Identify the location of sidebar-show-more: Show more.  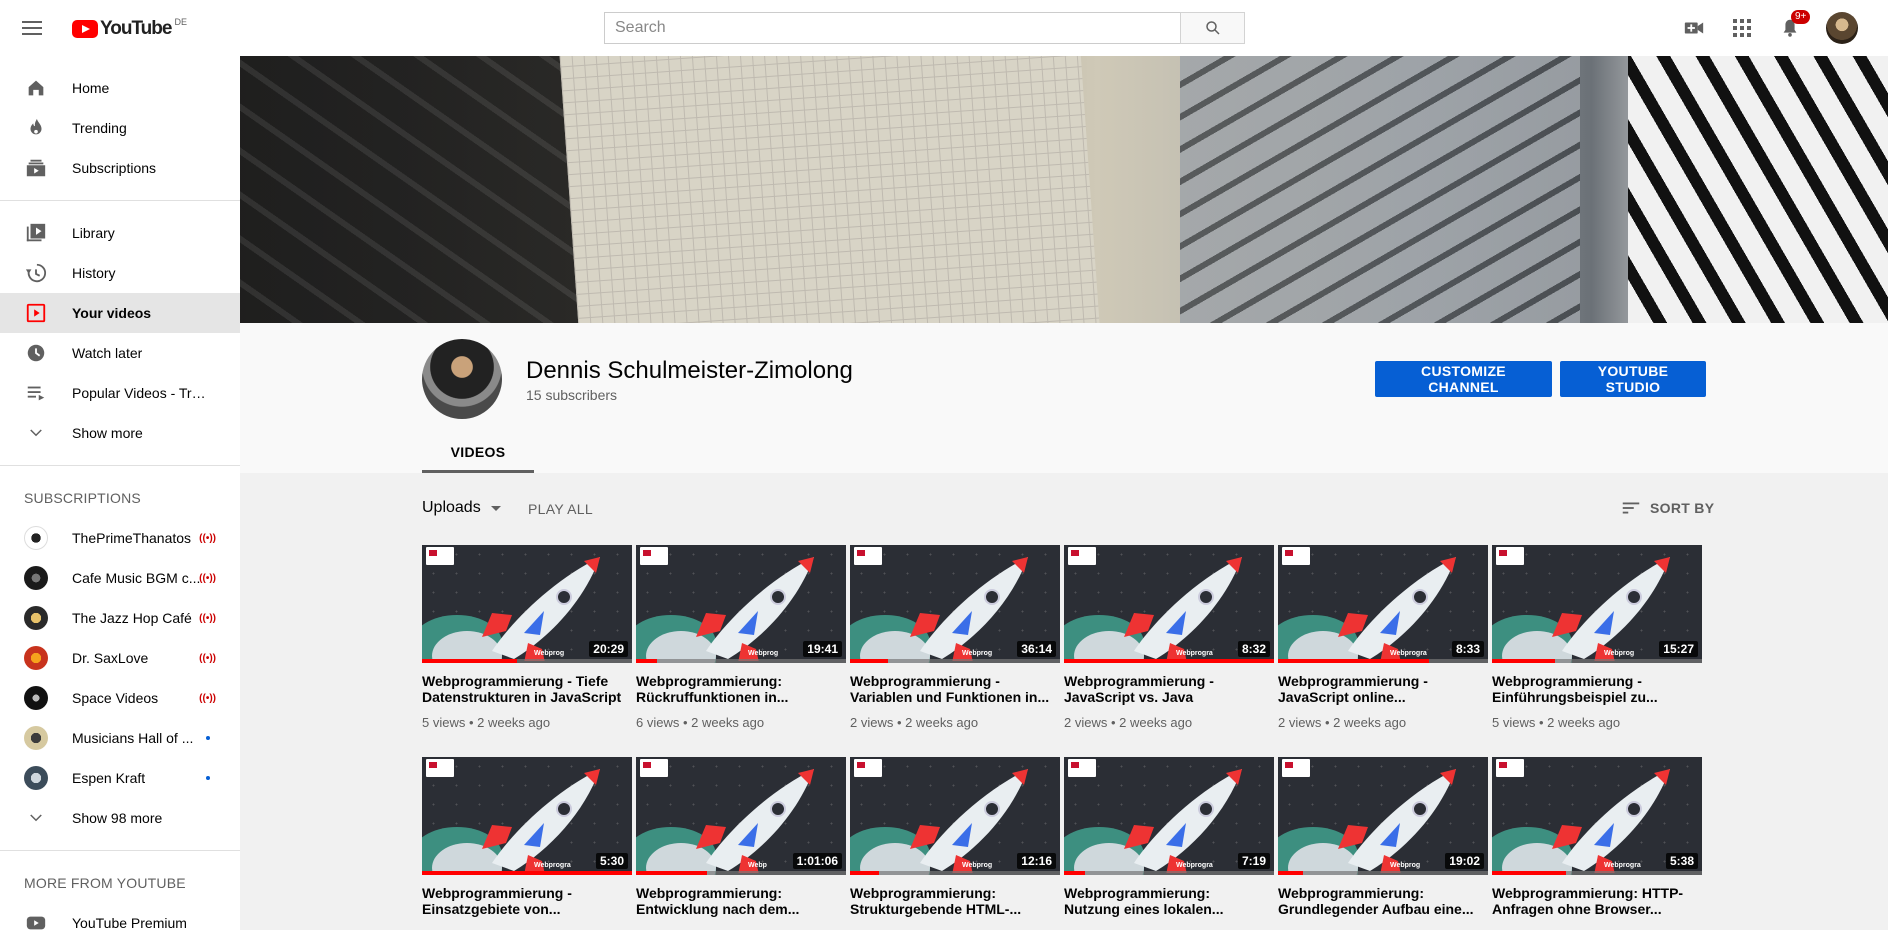
(120, 433).